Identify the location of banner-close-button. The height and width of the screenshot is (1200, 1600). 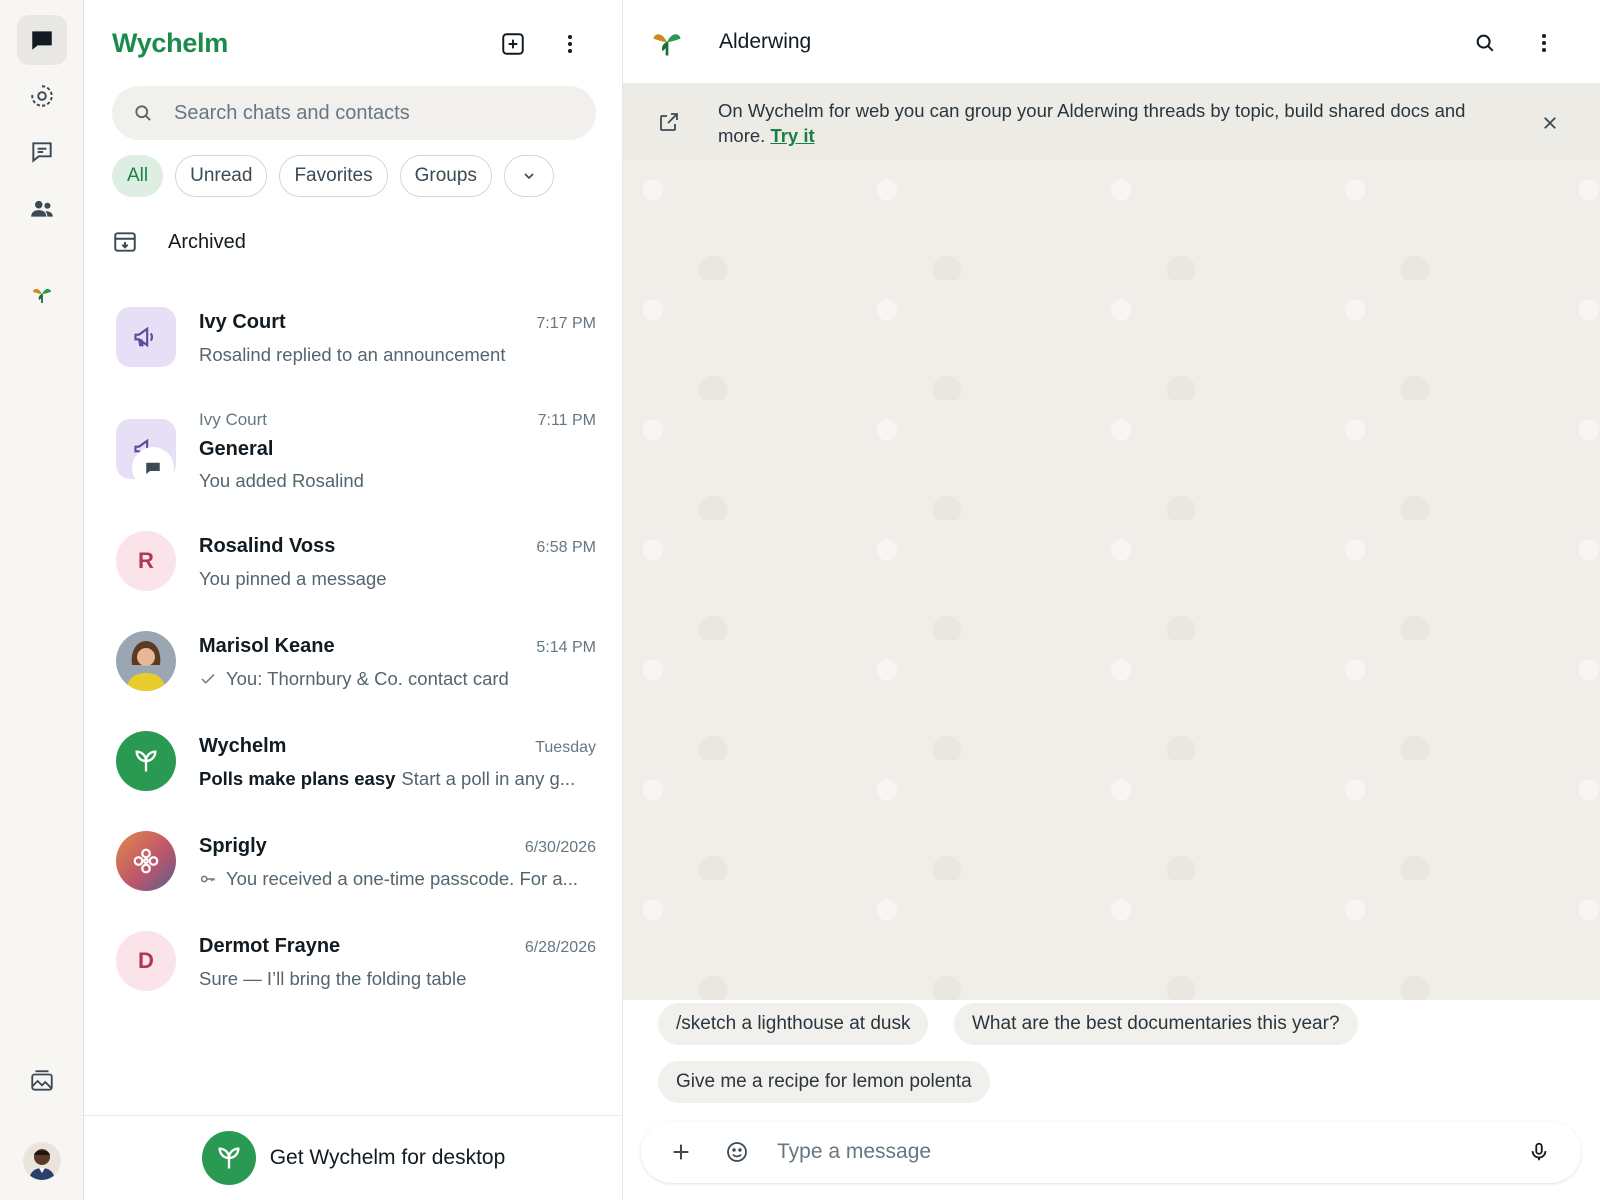
(1550, 123).